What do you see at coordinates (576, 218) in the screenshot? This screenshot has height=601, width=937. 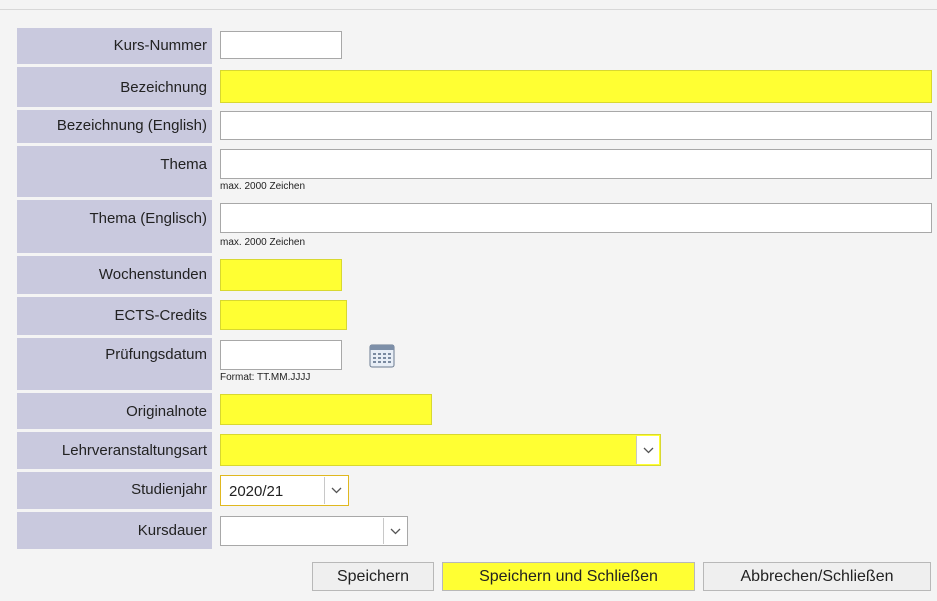 I see `thema-englisch-textarea` at bounding box center [576, 218].